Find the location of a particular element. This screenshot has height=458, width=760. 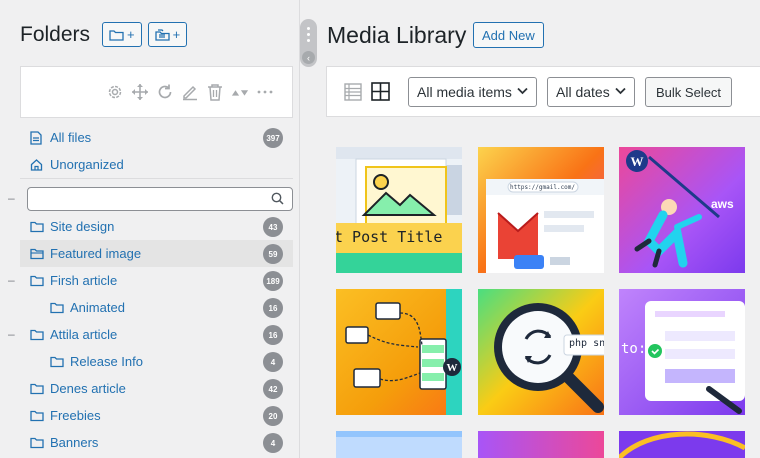

count-badge: 59 is located at coordinates (273, 254).